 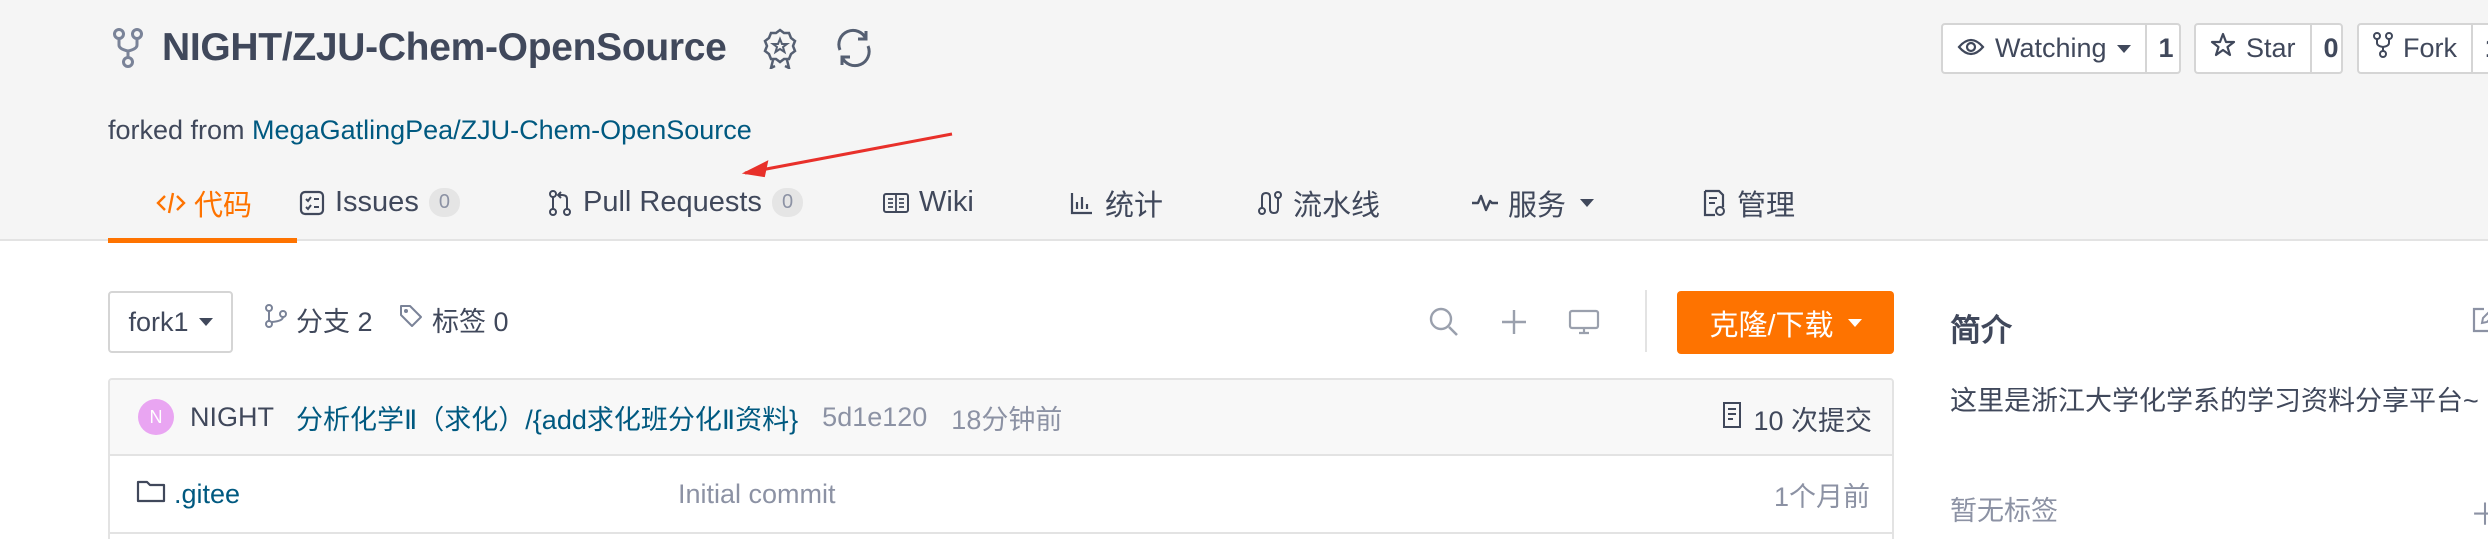 What do you see at coordinates (1771, 325) in the screenshot?
I see `clone-download-label: 克隆/下载` at bounding box center [1771, 325].